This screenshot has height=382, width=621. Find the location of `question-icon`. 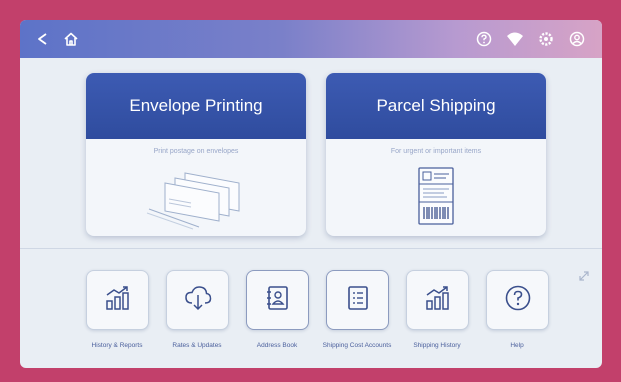

question-icon is located at coordinates (518, 300).